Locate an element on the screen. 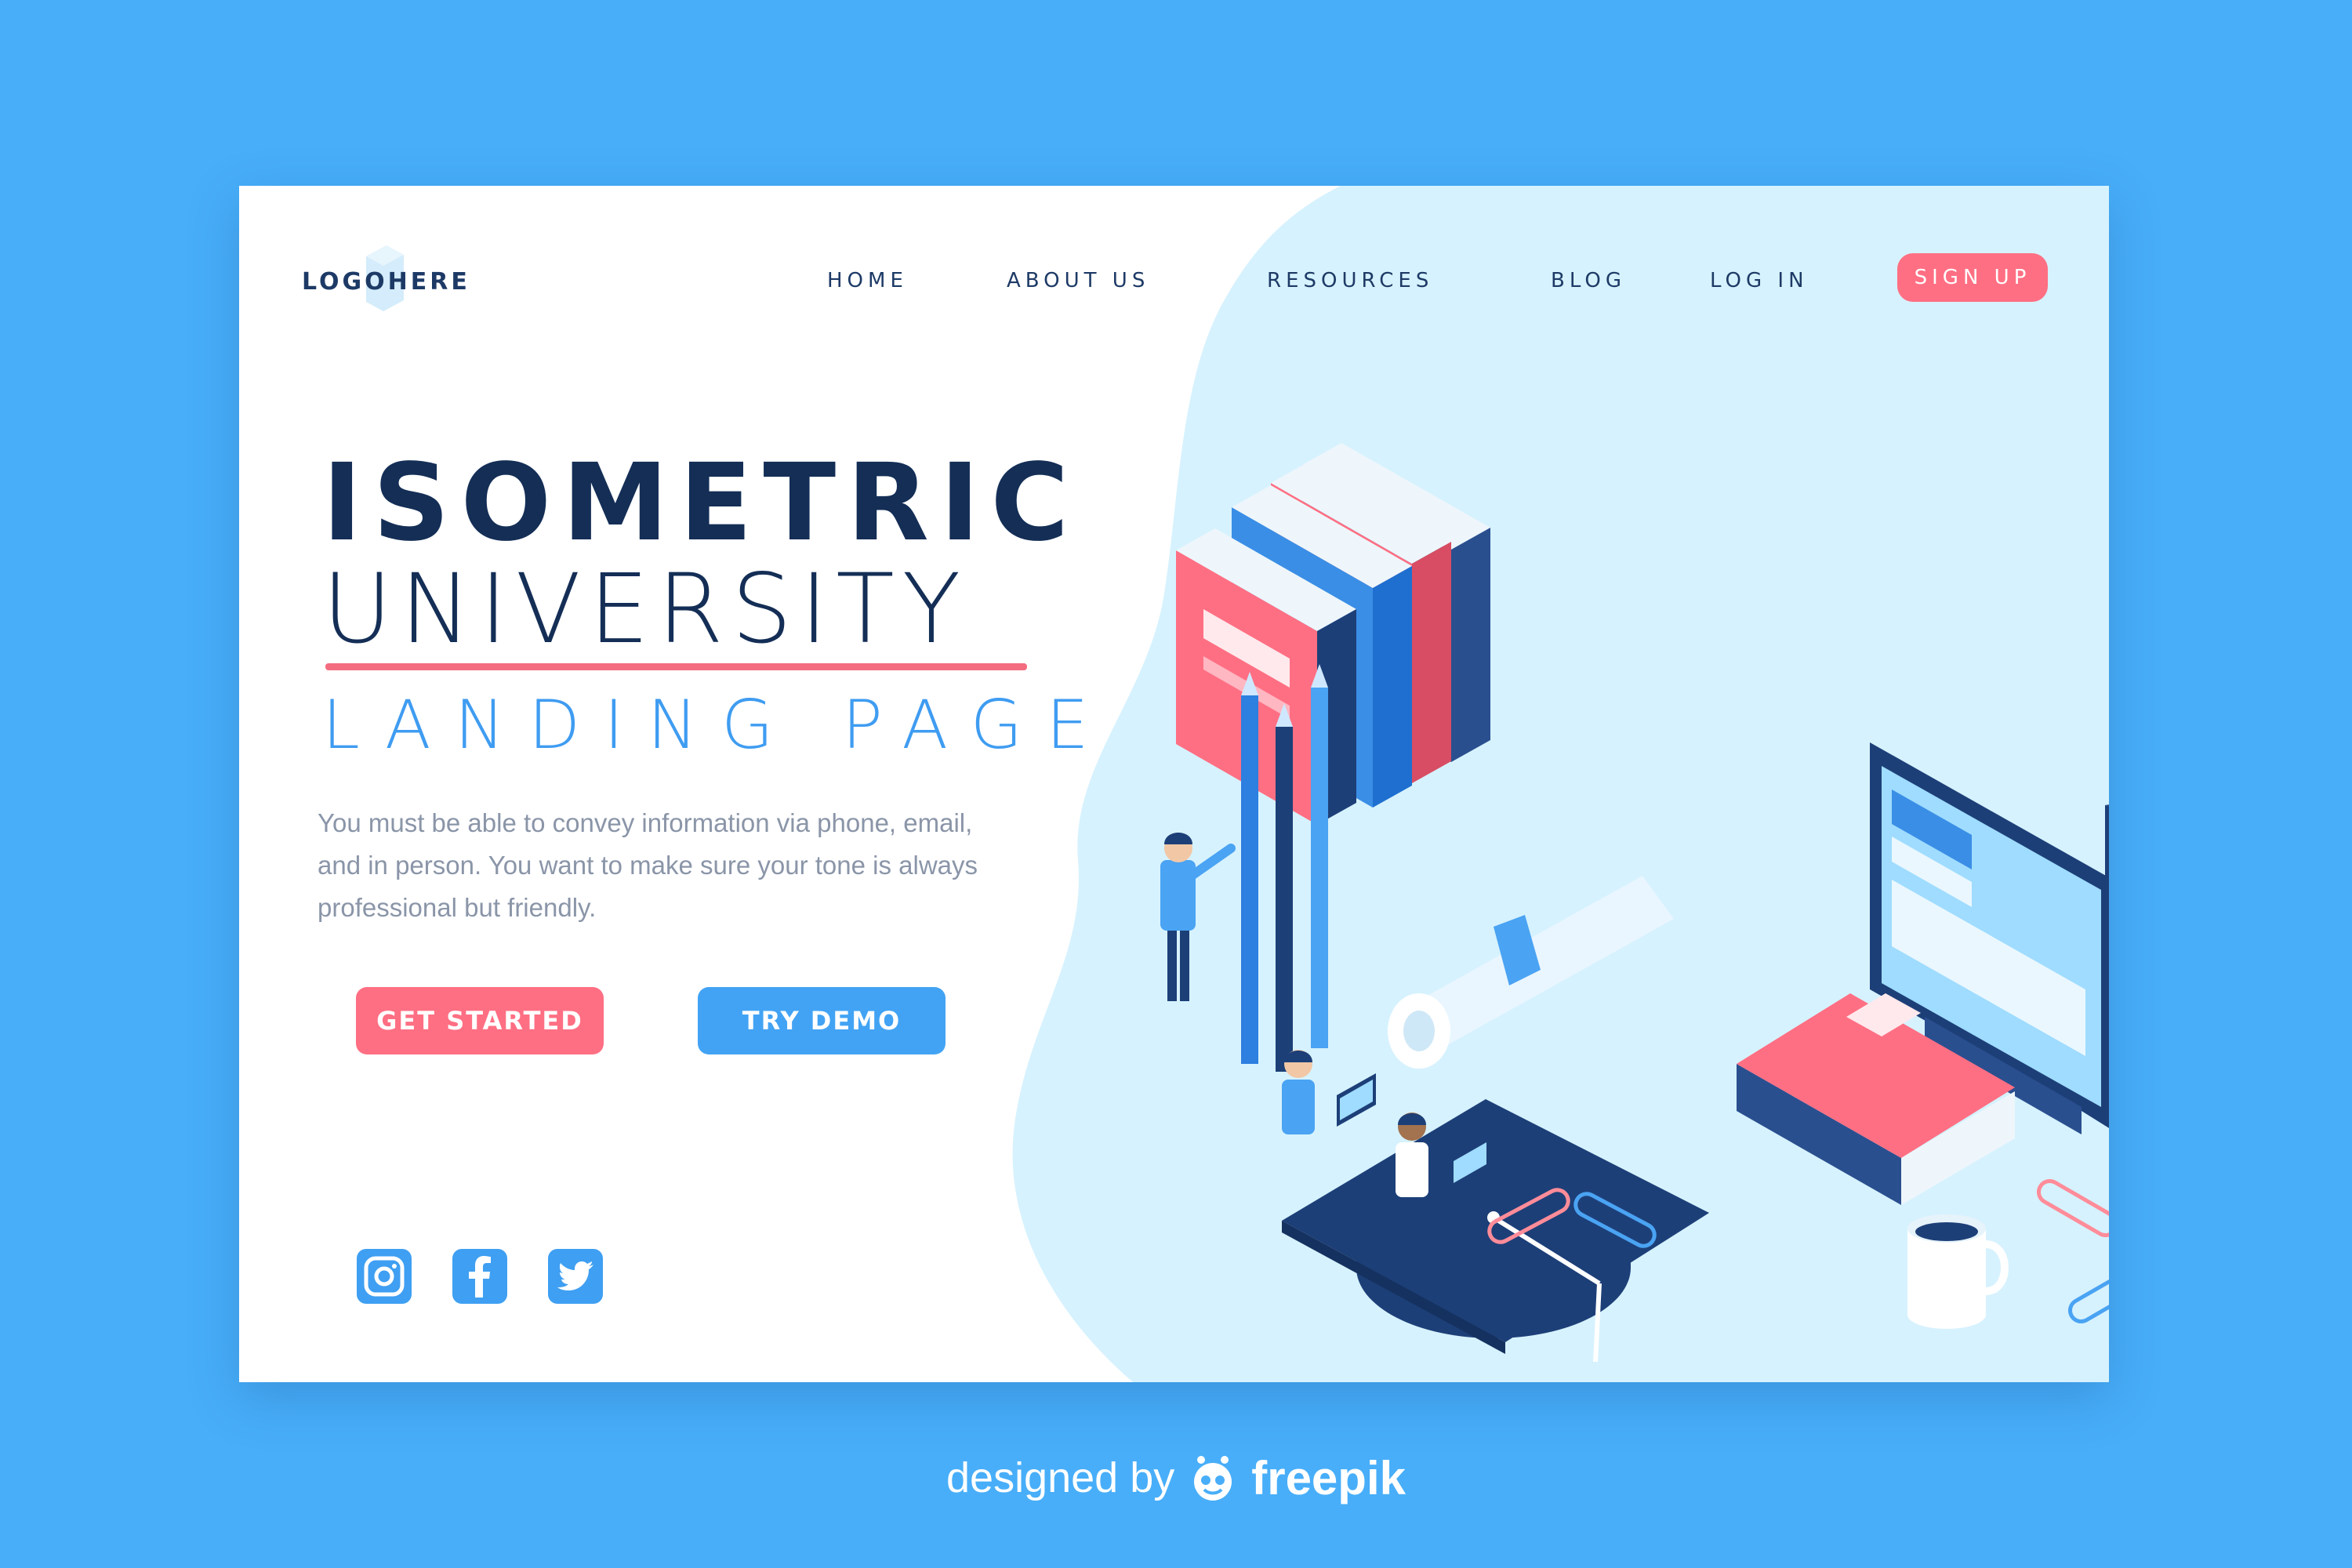 The image size is (2352, 1568). hero-title-line1: ISOMETRIC is located at coordinates (701, 503).